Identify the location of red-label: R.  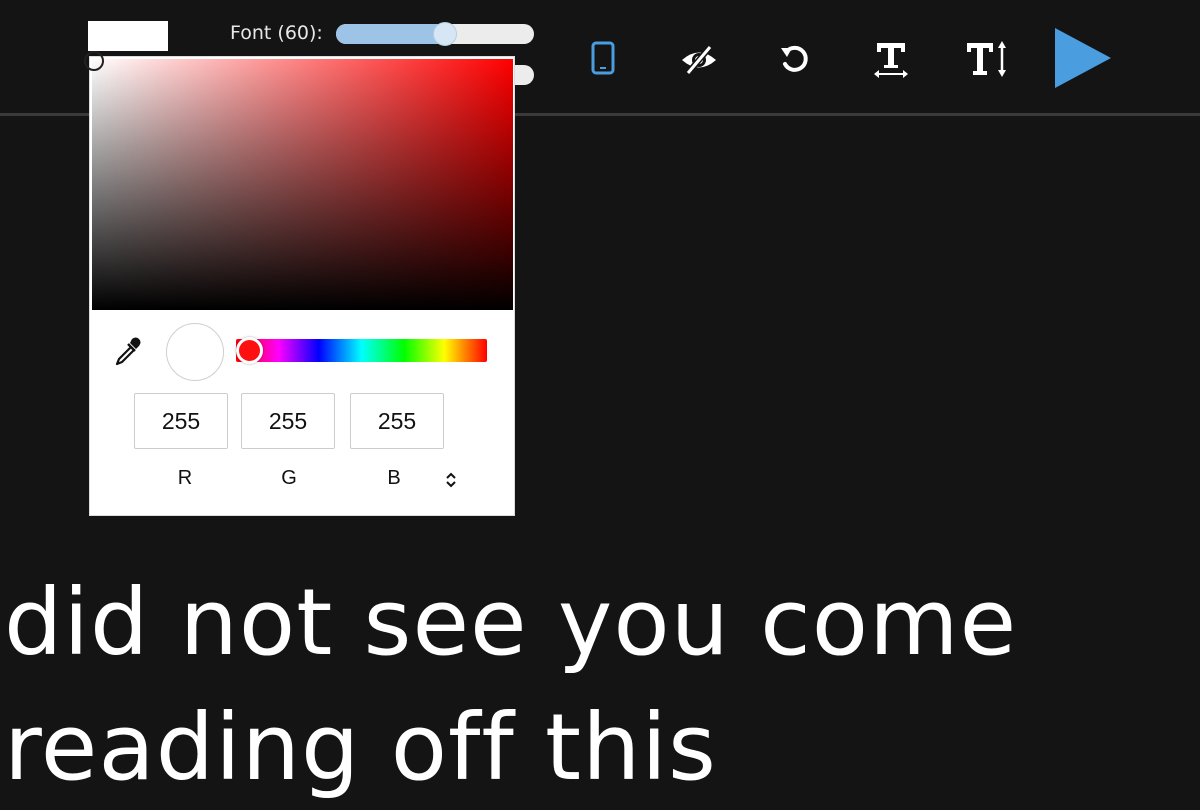
(185, 478).